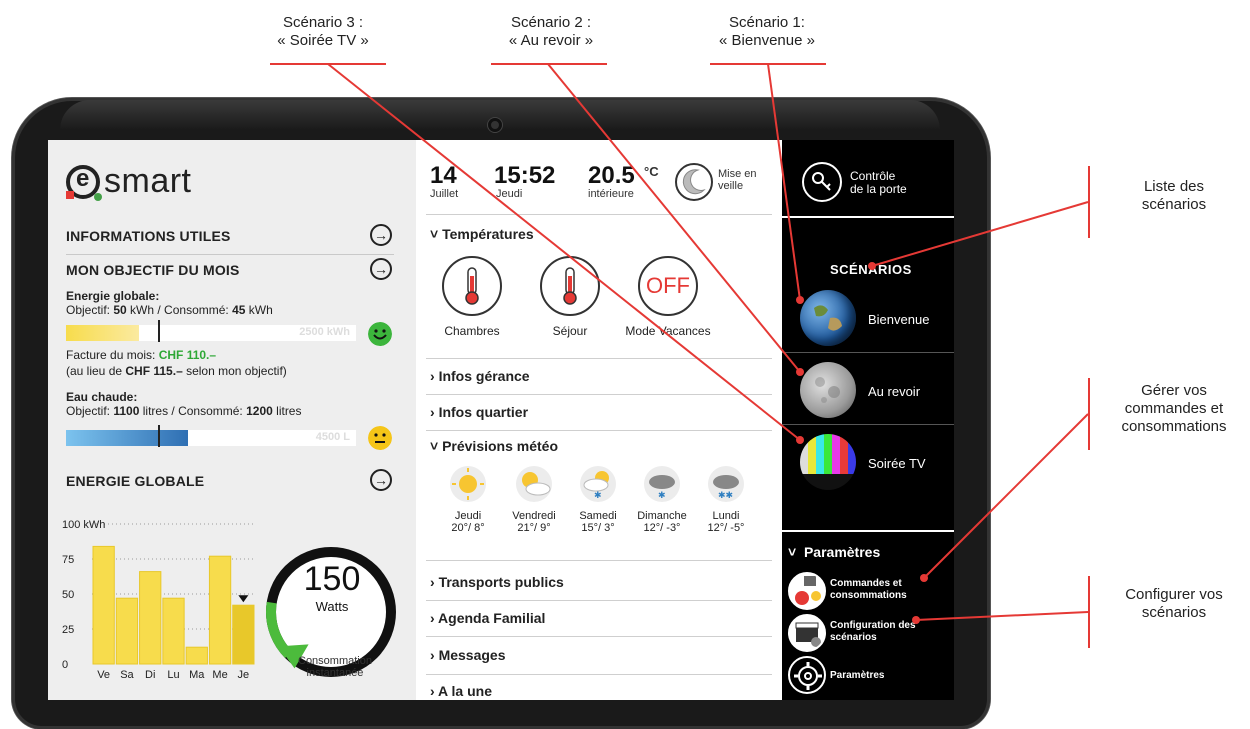  Describe the element at coordinates (1006, 496) in the screenshot. I see `callout-line-manage` at that location.